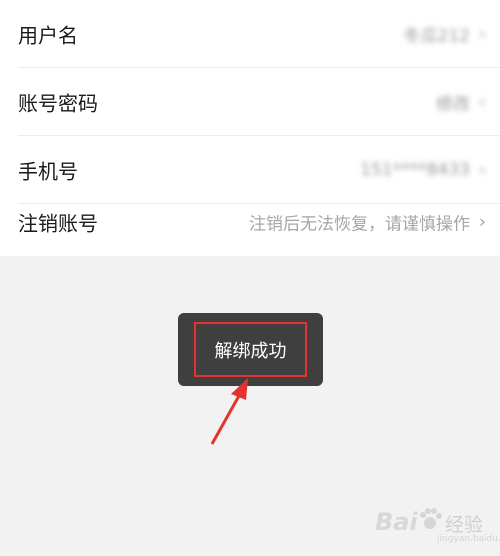  I want to click on watermark: Bai 经验 jingyan.baidu.com, so click(437, 525).